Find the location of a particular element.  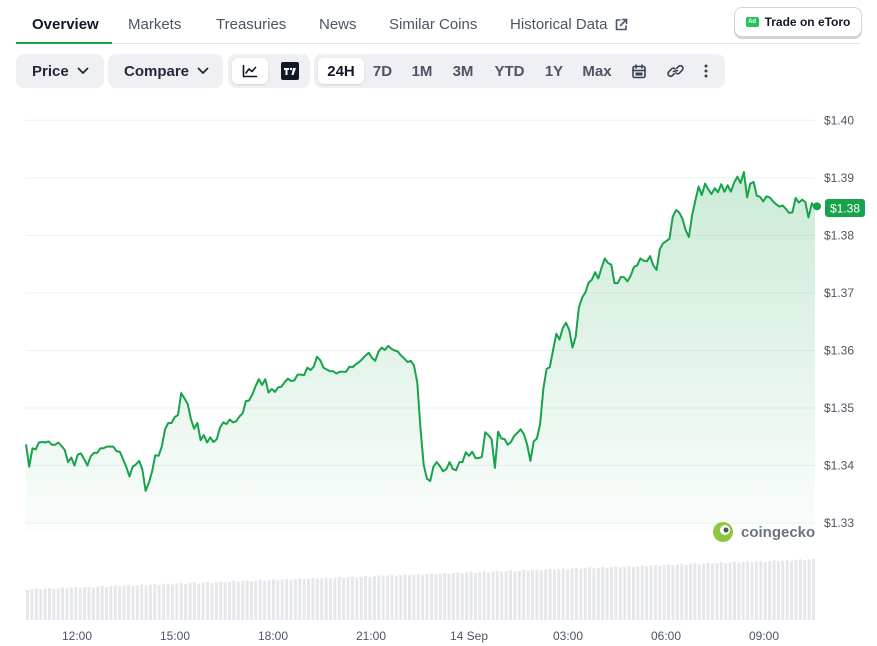

range-1y-button: 1Y is located at coordinates (554, 71).